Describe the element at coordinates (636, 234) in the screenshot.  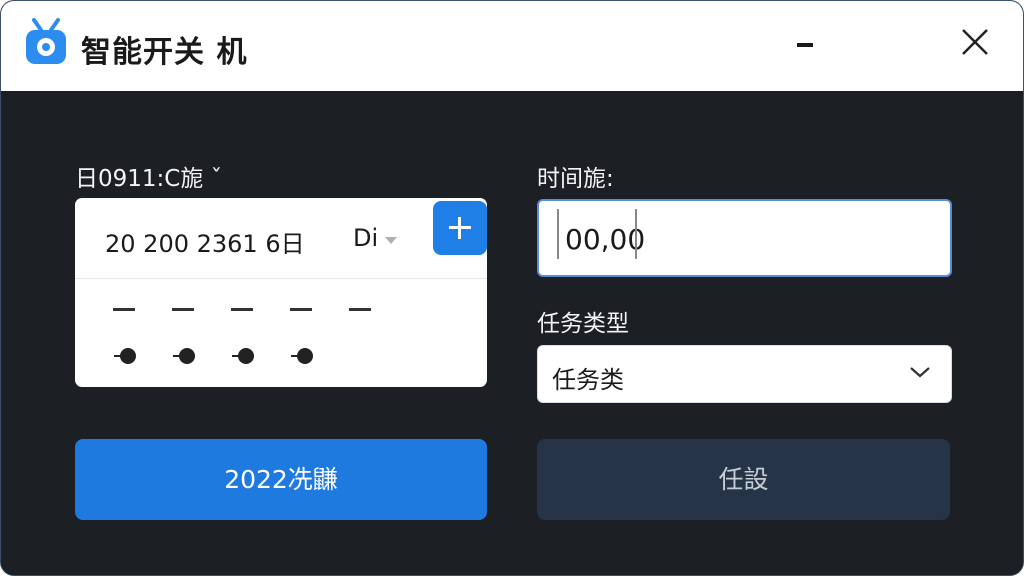
I see `text-cursor-mark` at that location.